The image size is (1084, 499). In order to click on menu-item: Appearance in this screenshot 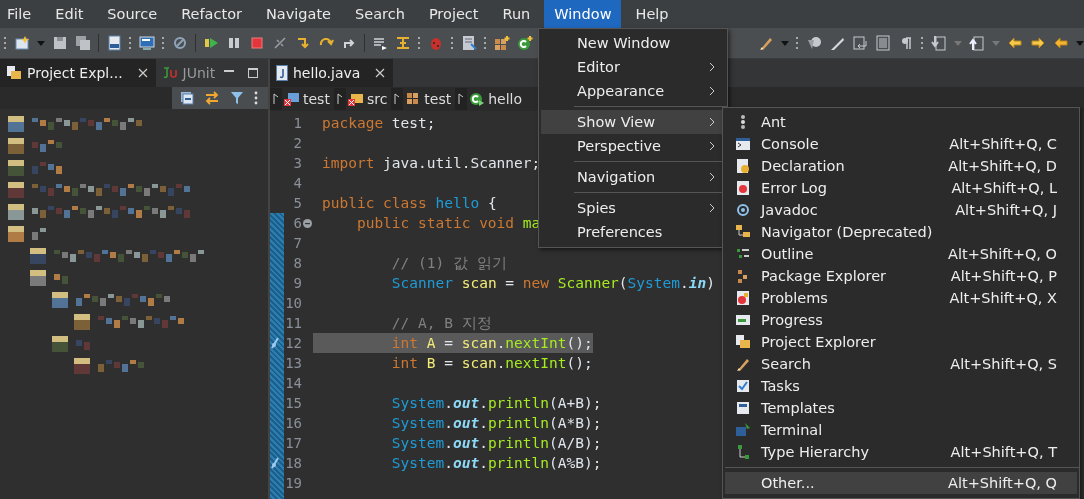, I will do `click(633, 91)`.